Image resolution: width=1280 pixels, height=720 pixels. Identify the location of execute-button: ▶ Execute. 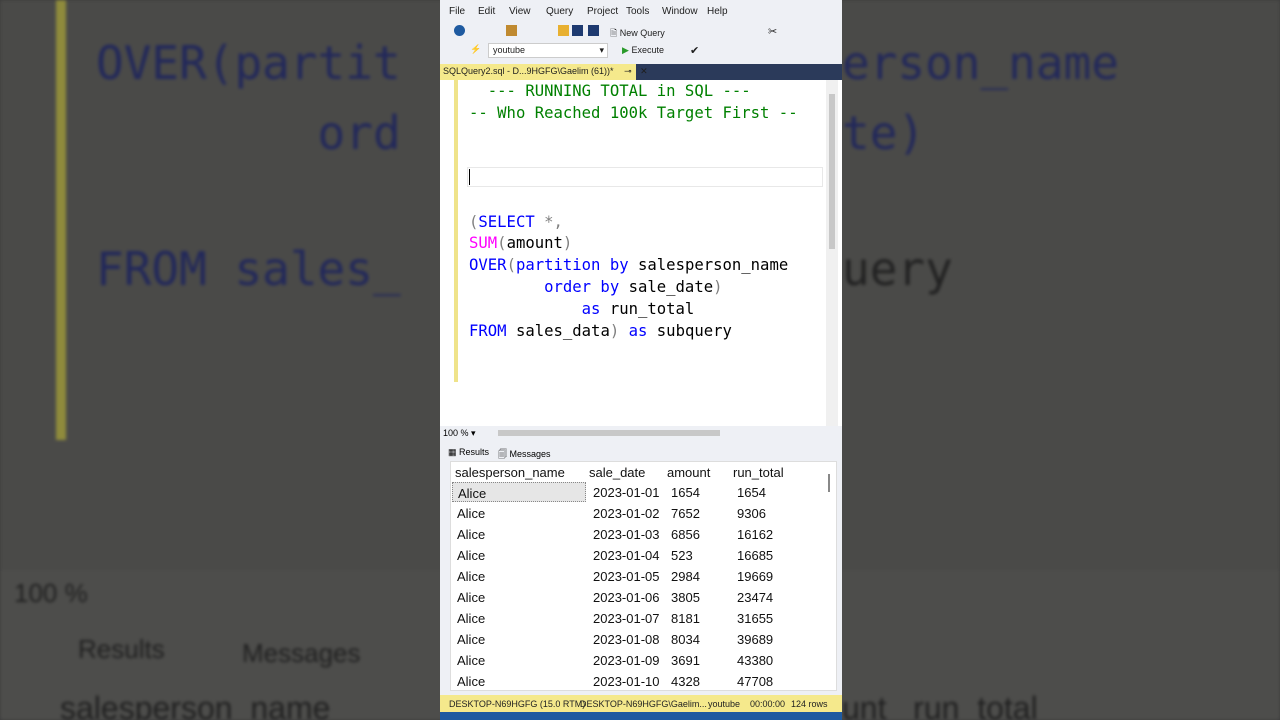
(643, 50).